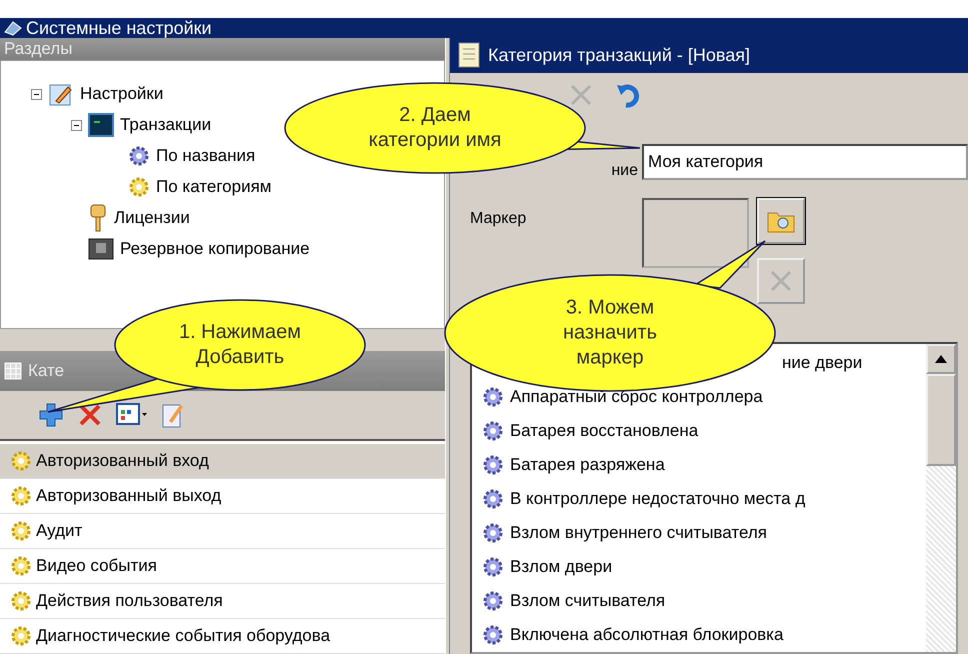 The height and width of the screenshot is (654, 968). Describe the element at coordinates (90, 415) in the screenshot. I see `delete-icon` at that location.